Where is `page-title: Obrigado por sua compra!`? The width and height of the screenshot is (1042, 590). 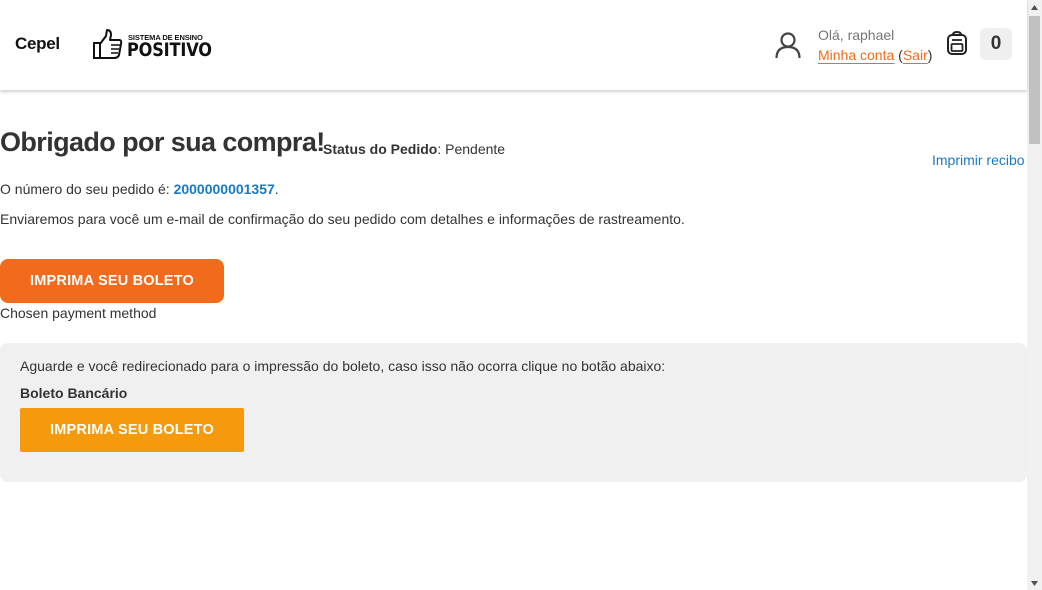
page-title: Obrigado por sua compra! is located at coordinates (162, 142).